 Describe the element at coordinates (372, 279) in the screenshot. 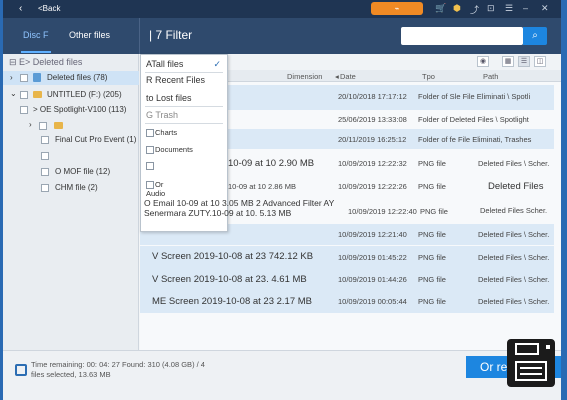

I see `row-date: 10/09/2019 01:44:26` at that location.